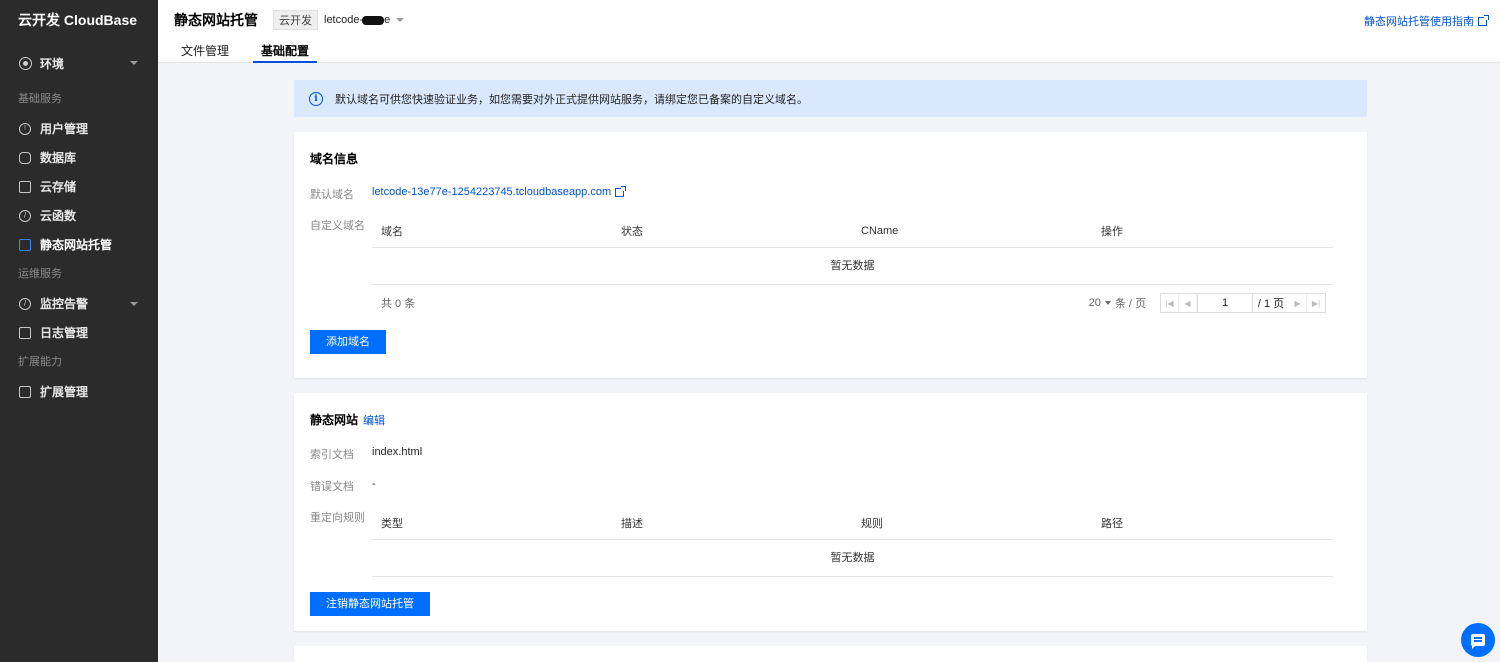 The width and height of the screenshot is (1500, 662). Describe the element at coordinates (1316, 303) in the screenshot. I see `last-page-button: ▶|` at that location.